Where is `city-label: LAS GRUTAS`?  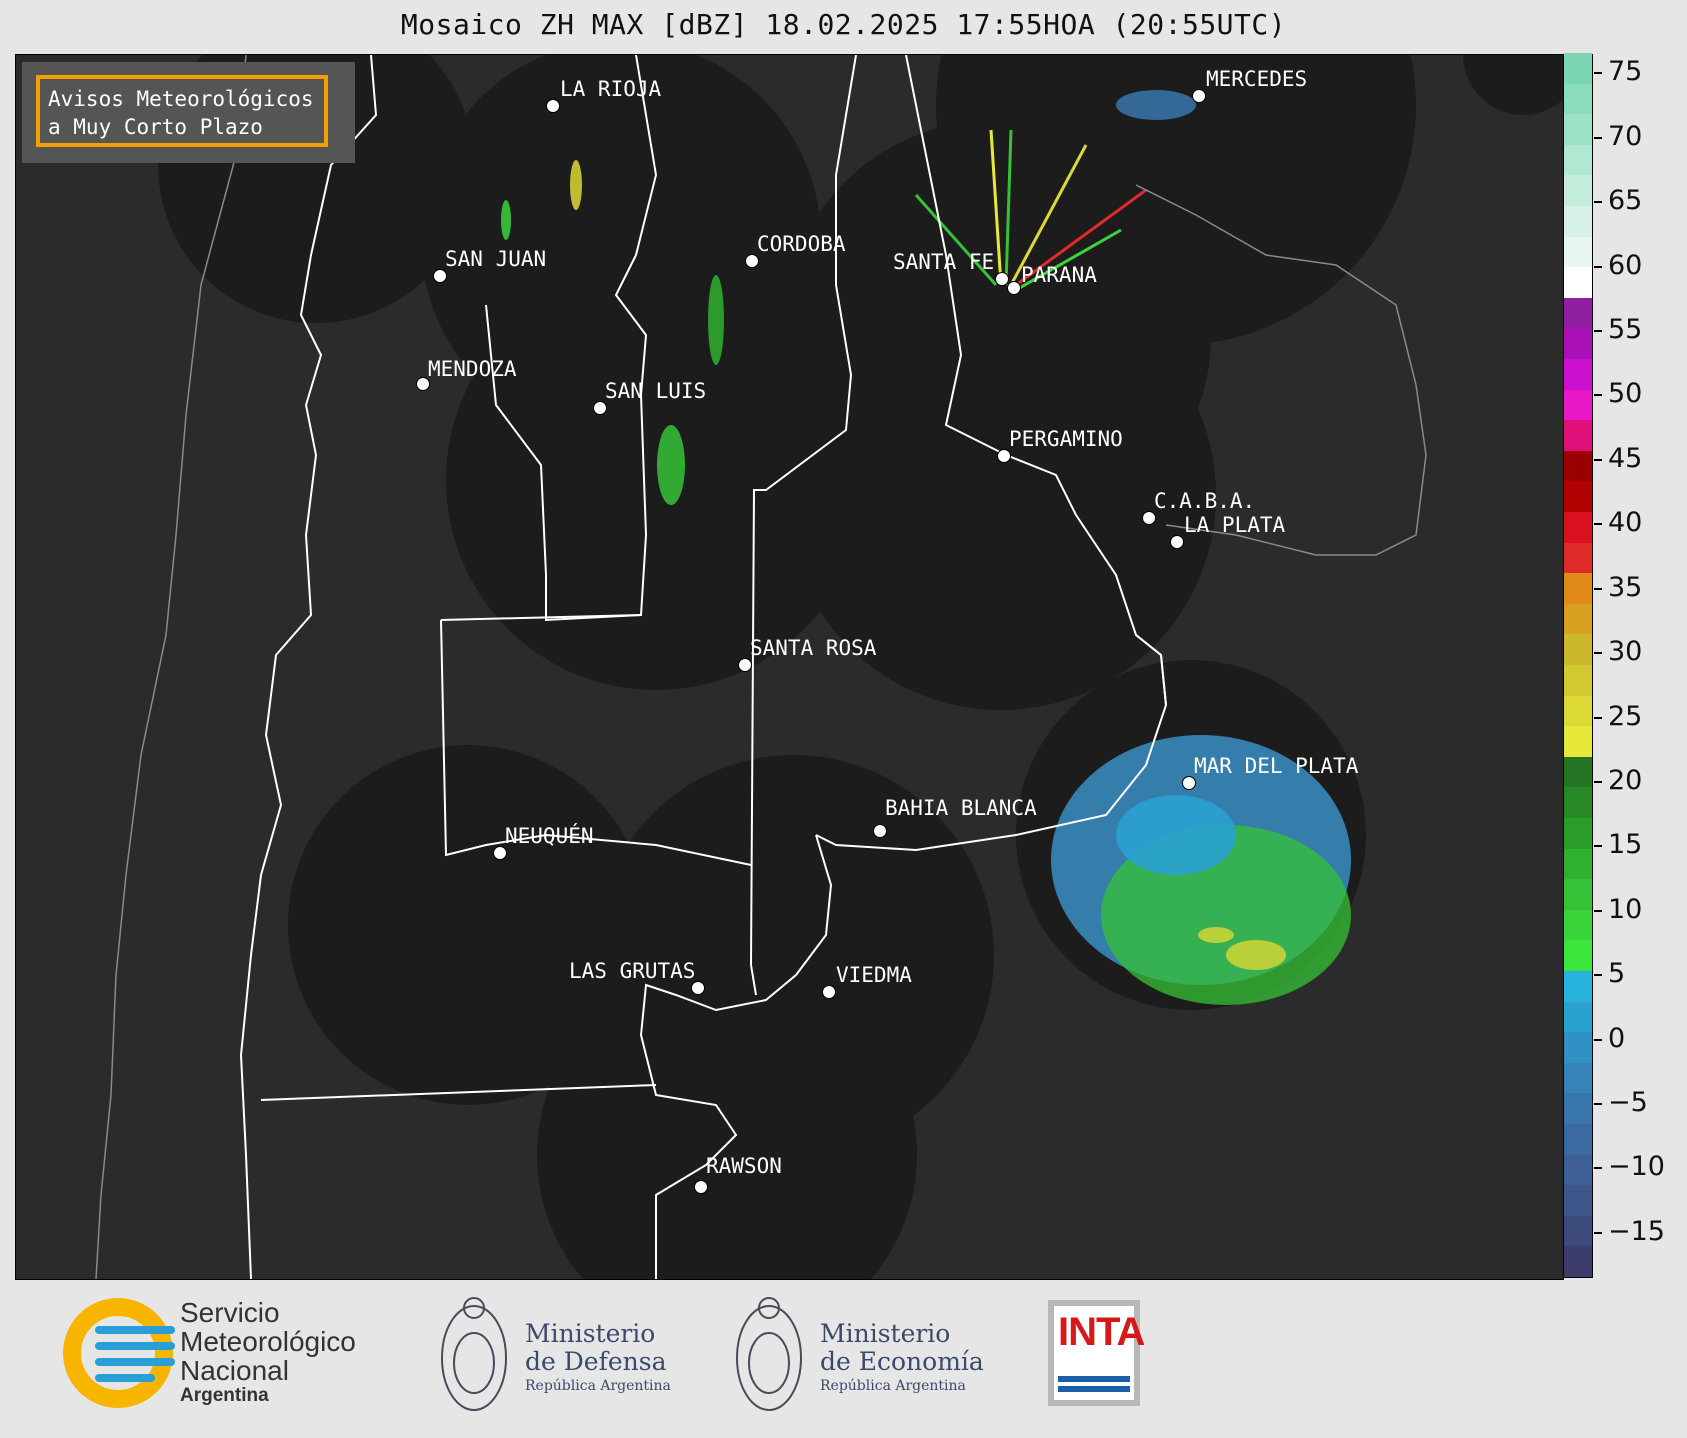
city-label: LAS GRUTAS is located at coordinates (632, 971).